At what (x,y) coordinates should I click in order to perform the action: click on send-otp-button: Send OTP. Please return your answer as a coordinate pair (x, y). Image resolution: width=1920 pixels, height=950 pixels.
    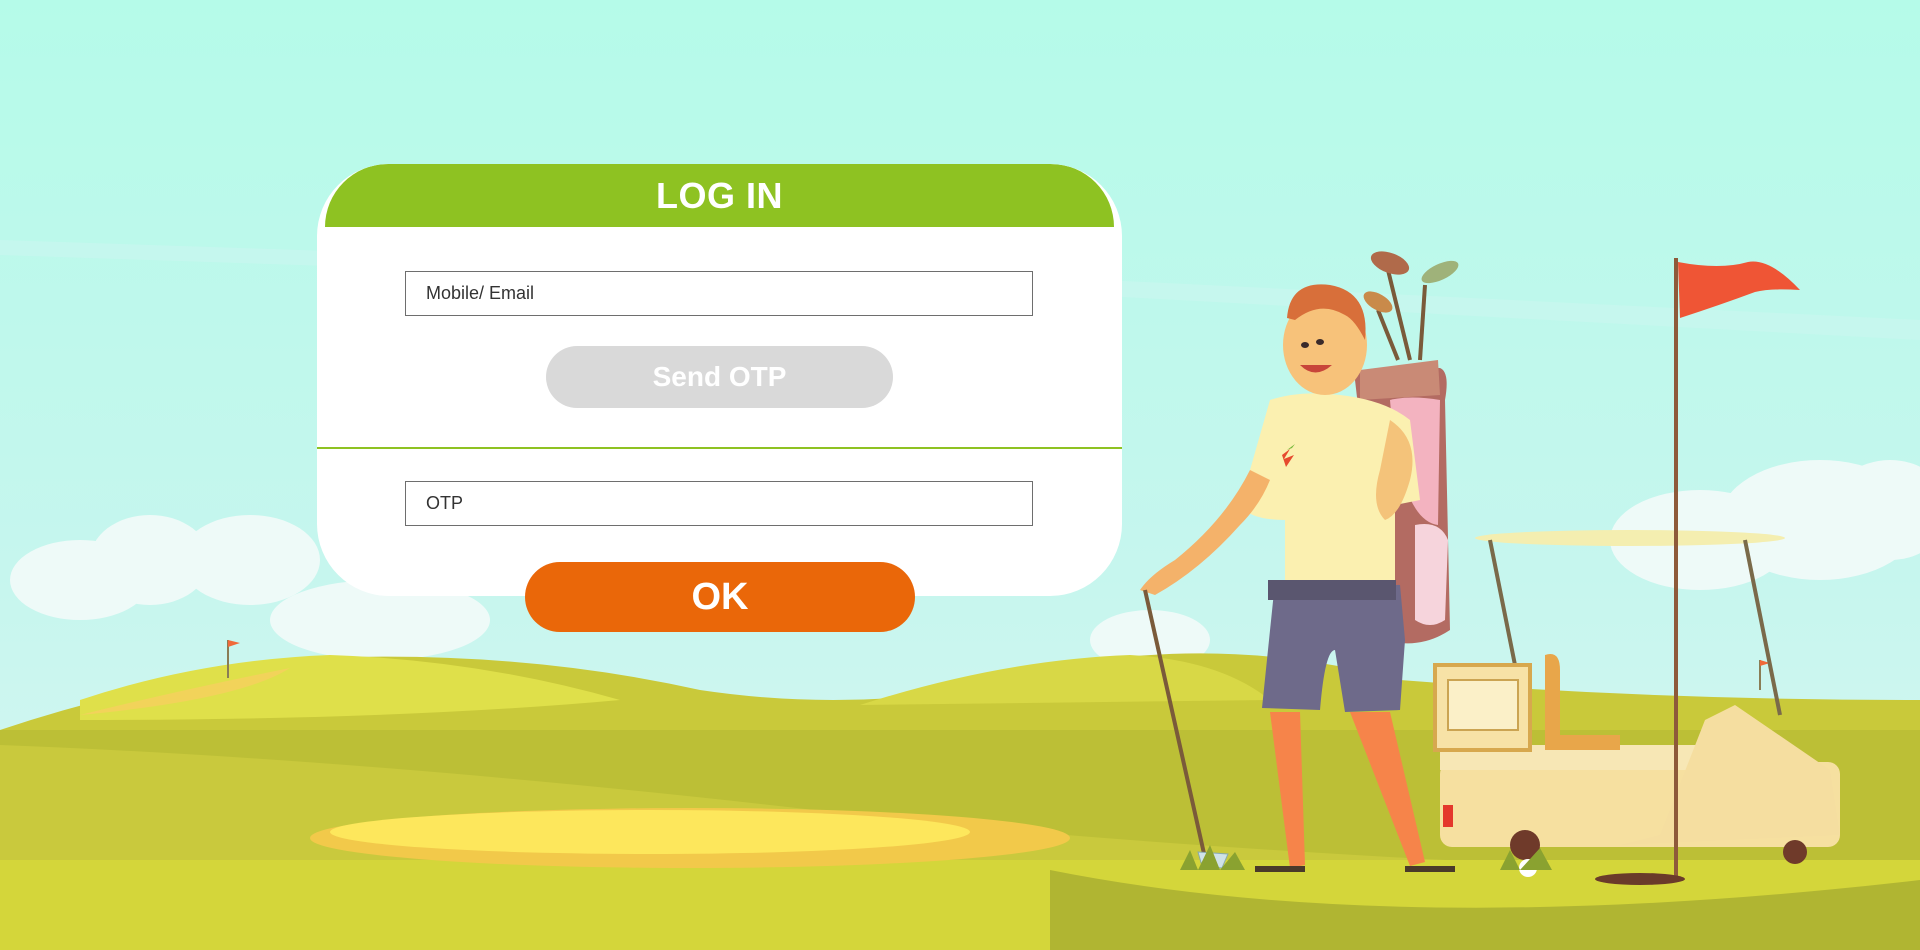
    Looking at the image, I should click on (719, 377).